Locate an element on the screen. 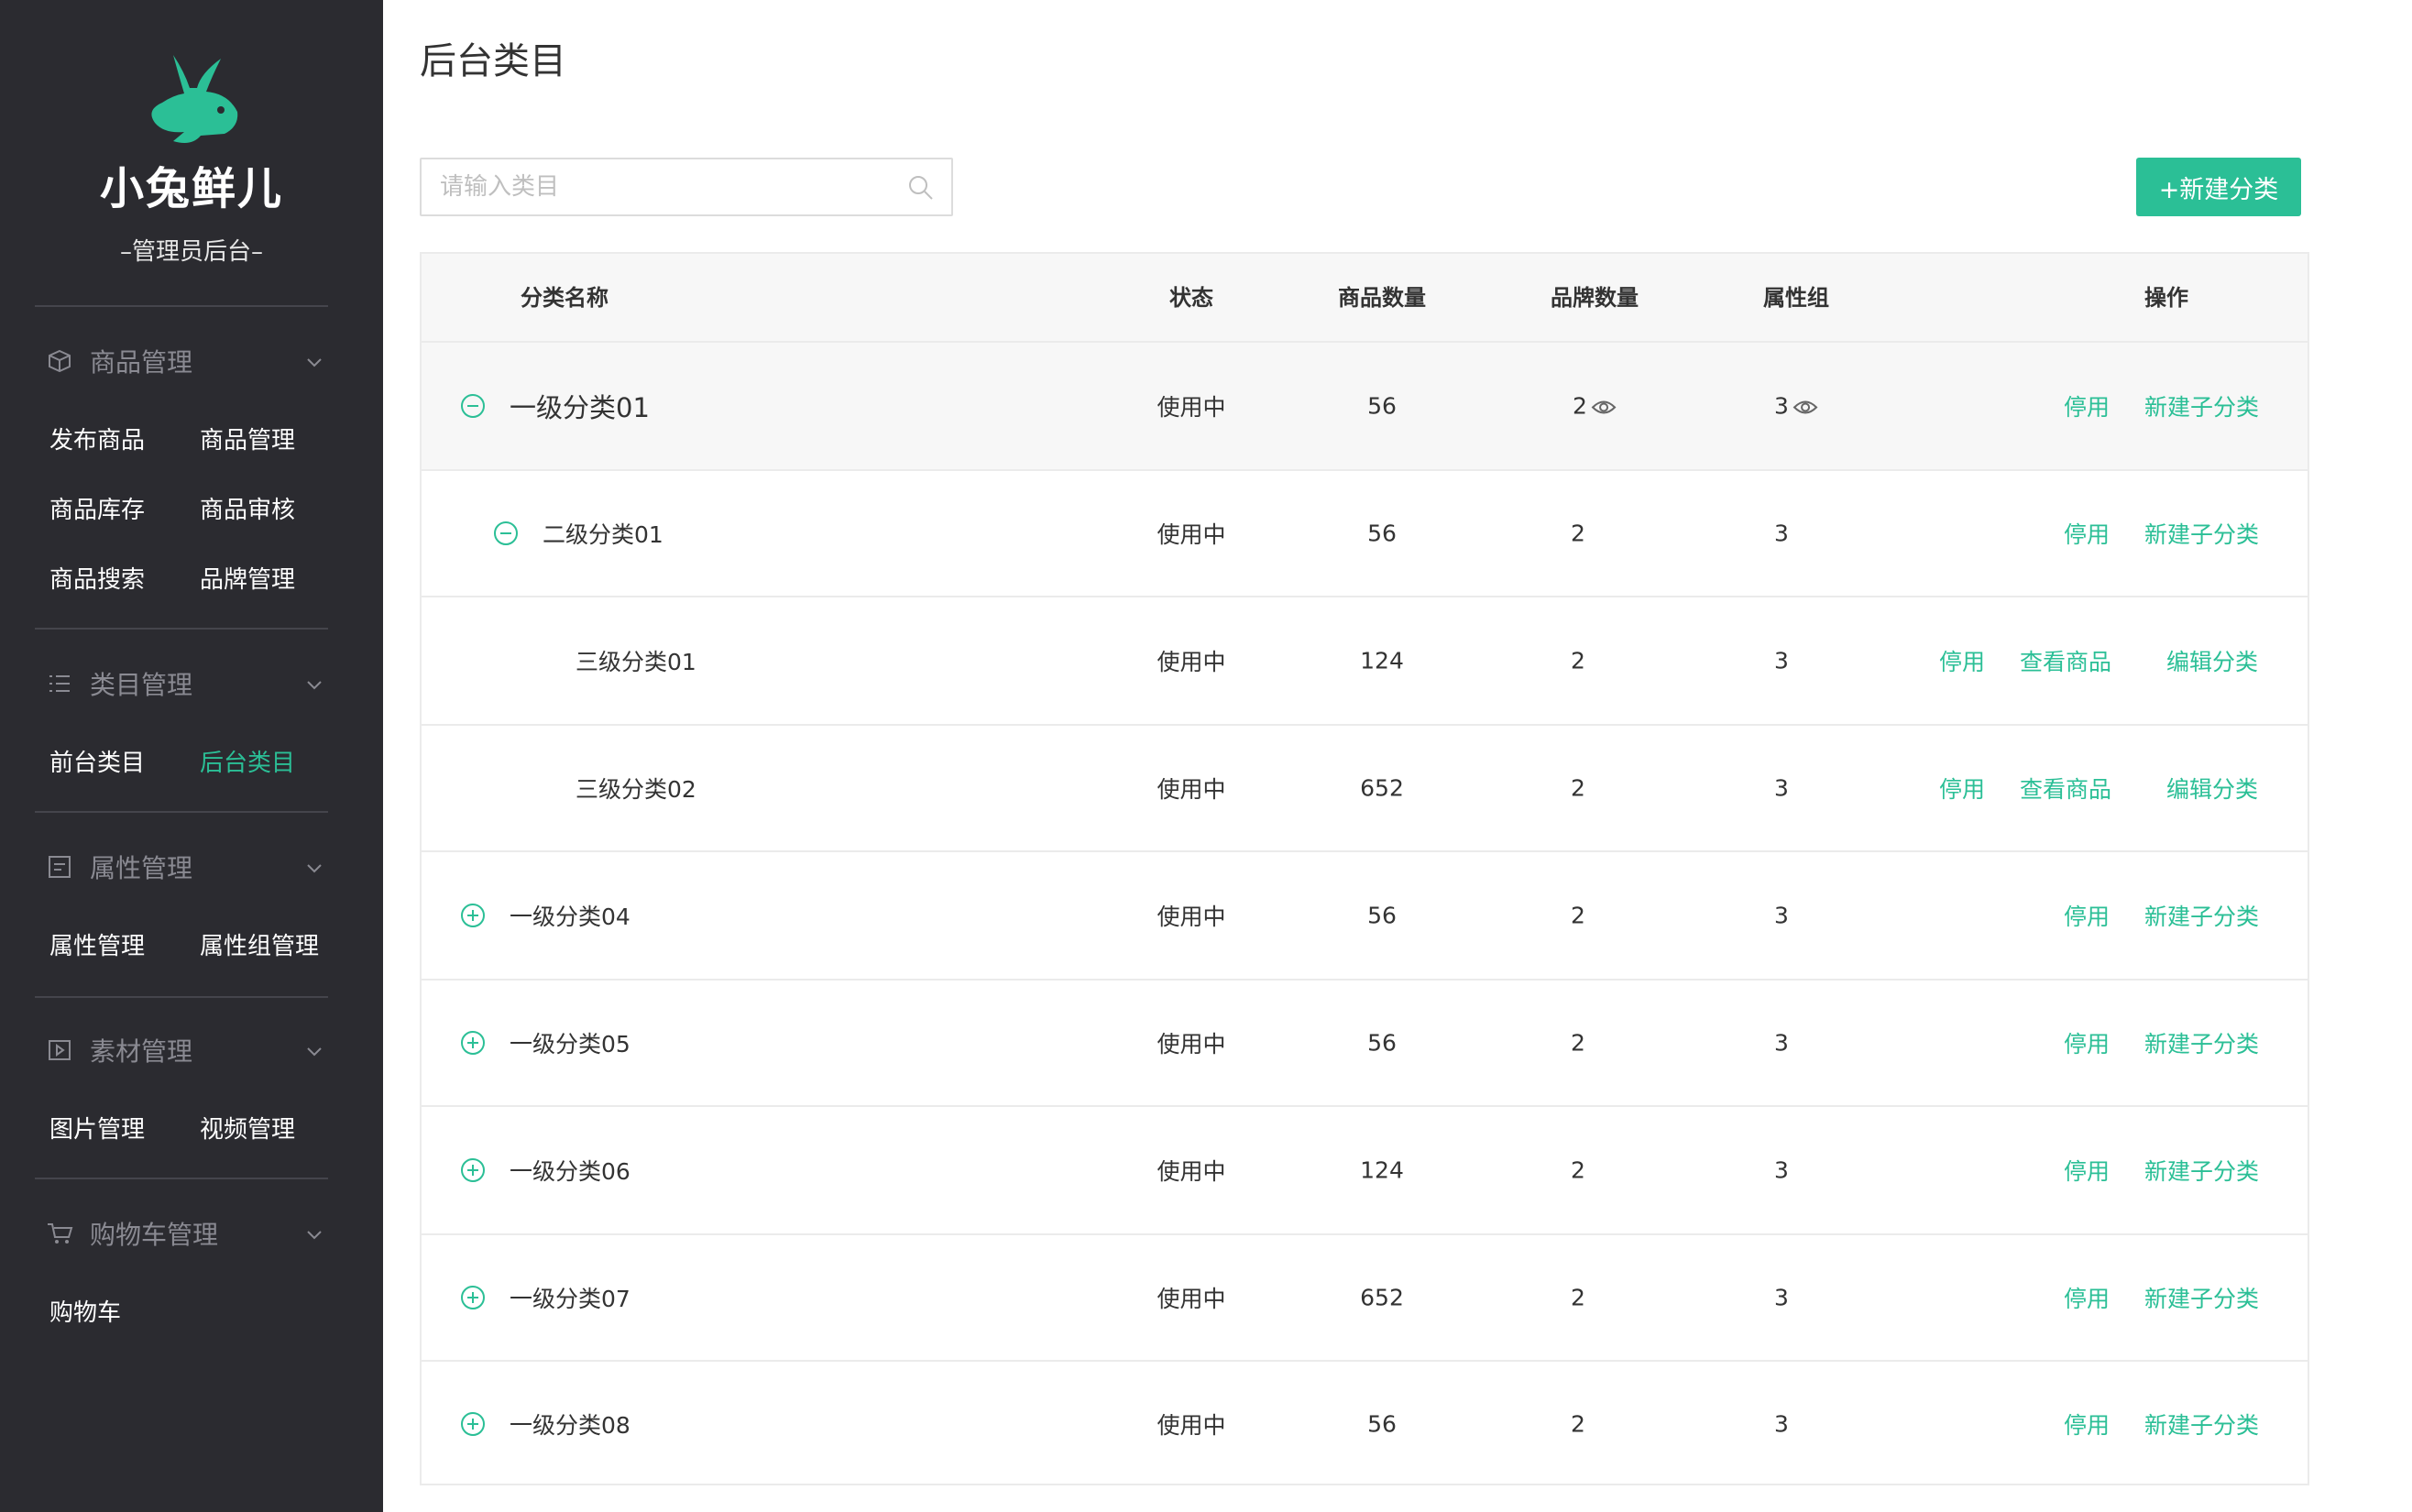 The height and width of the screenshot is (1512, 2412). category-name: 二级分类01 is located at coordinates (603, 534).